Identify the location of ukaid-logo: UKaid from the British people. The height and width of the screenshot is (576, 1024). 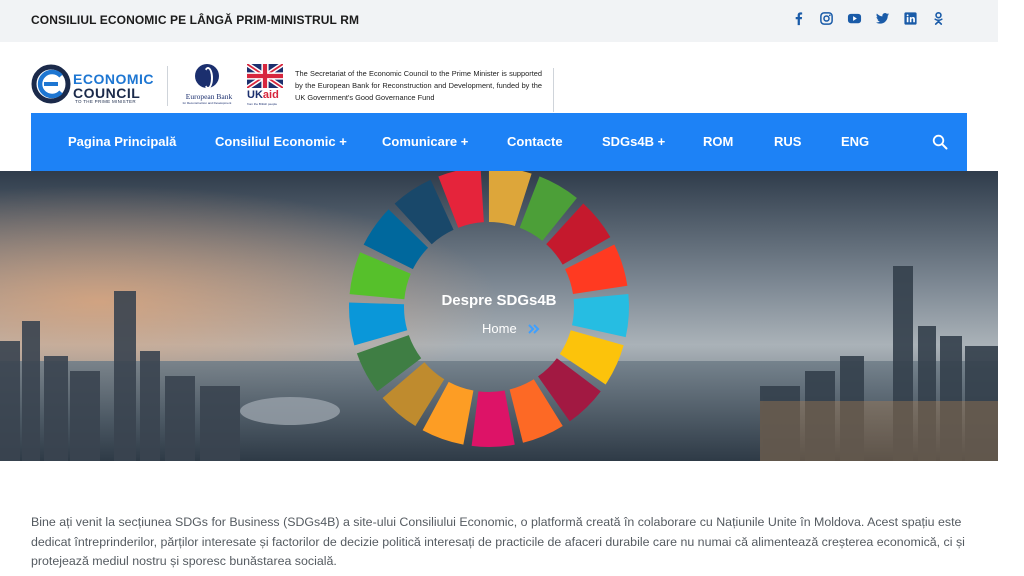
(265, 86).